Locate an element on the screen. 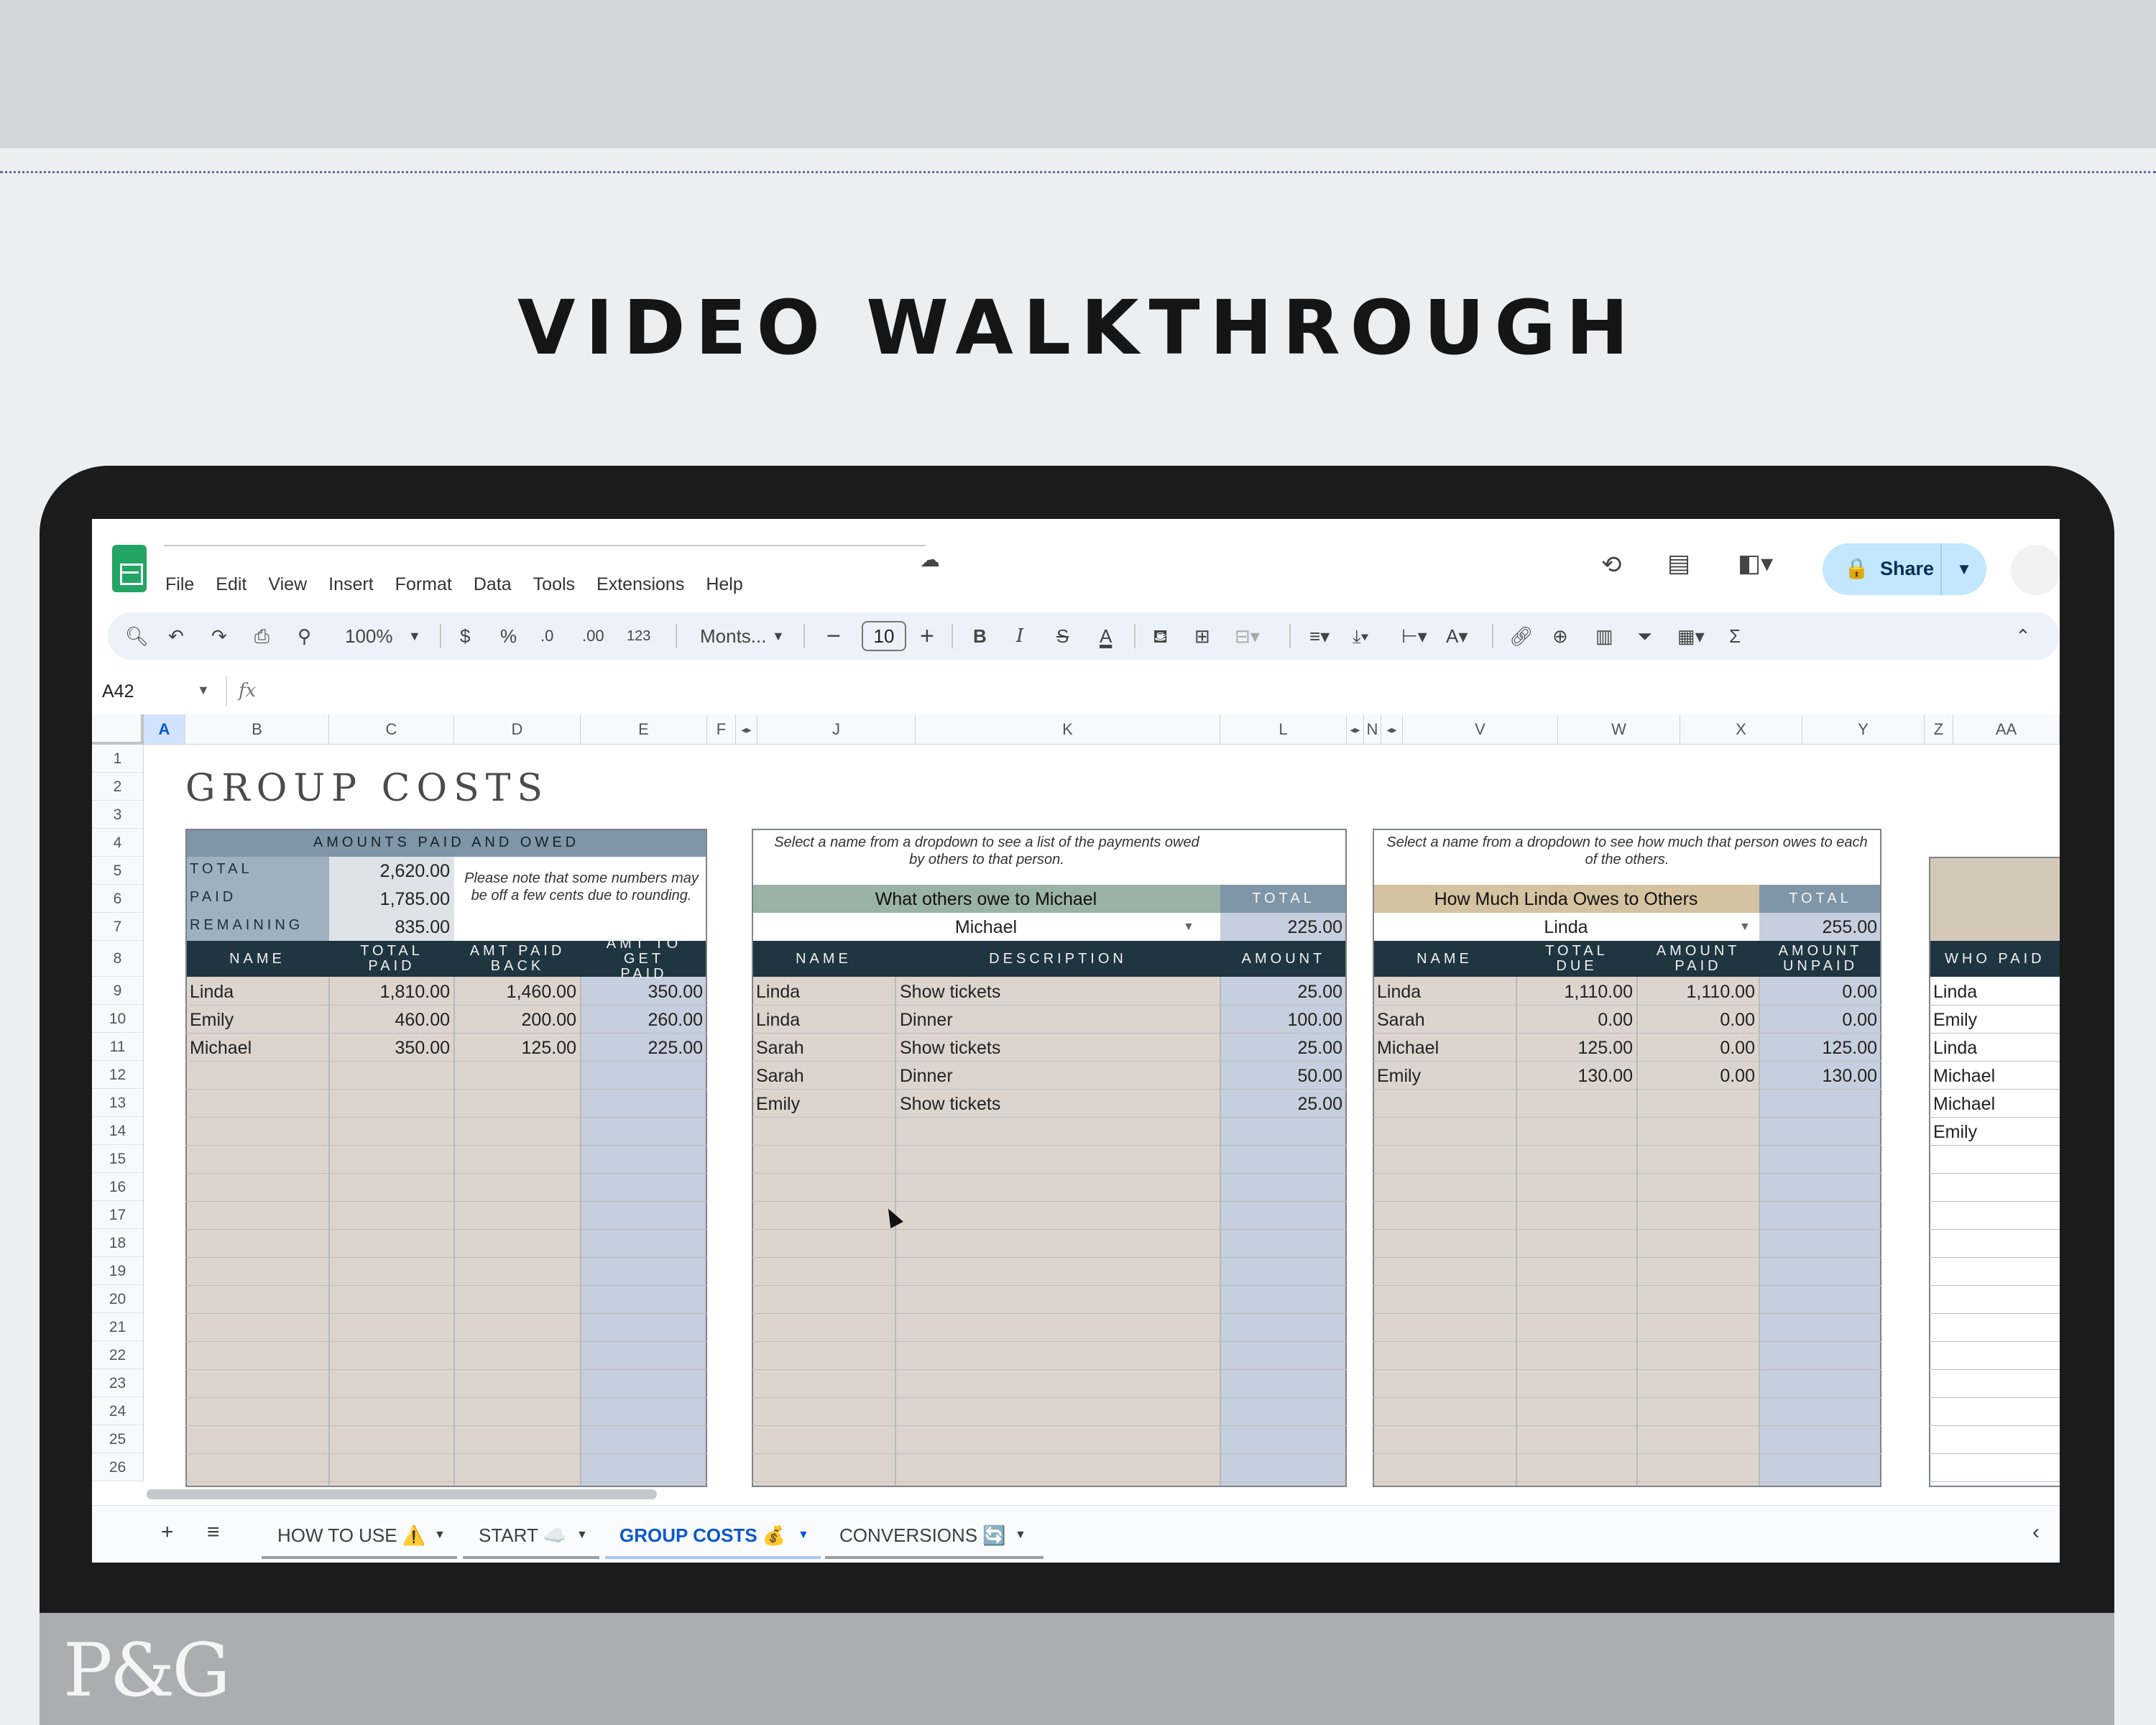  column-header-z: Z is located at coordinates (1939, 729).